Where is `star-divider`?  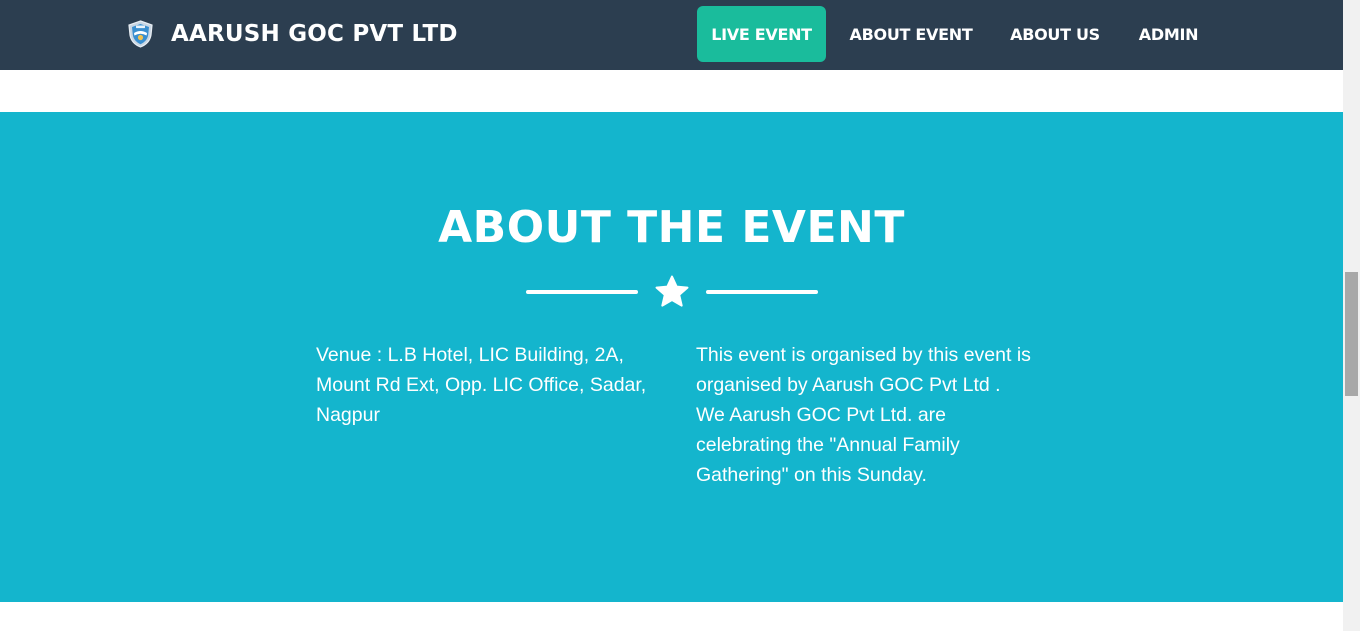 star-divider is located at coordinates (672, 292).